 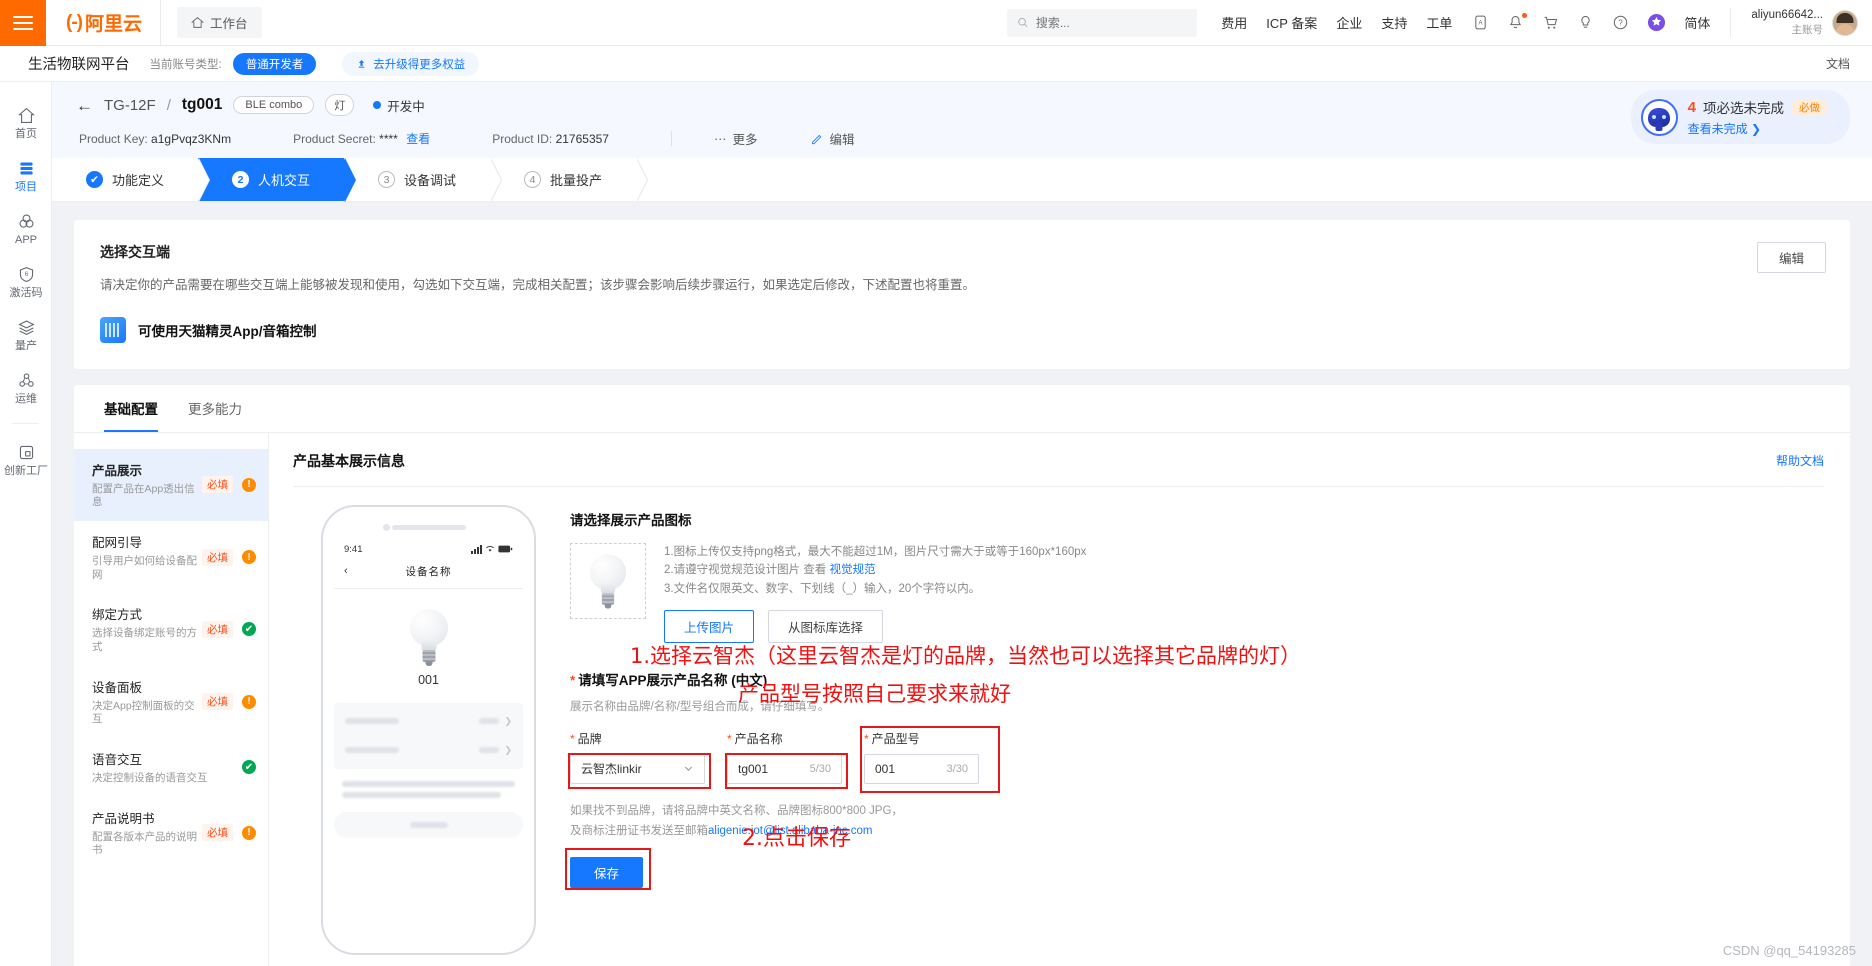 I want to click on product-secret-view-link: 查看, so click(x=418, y=139).